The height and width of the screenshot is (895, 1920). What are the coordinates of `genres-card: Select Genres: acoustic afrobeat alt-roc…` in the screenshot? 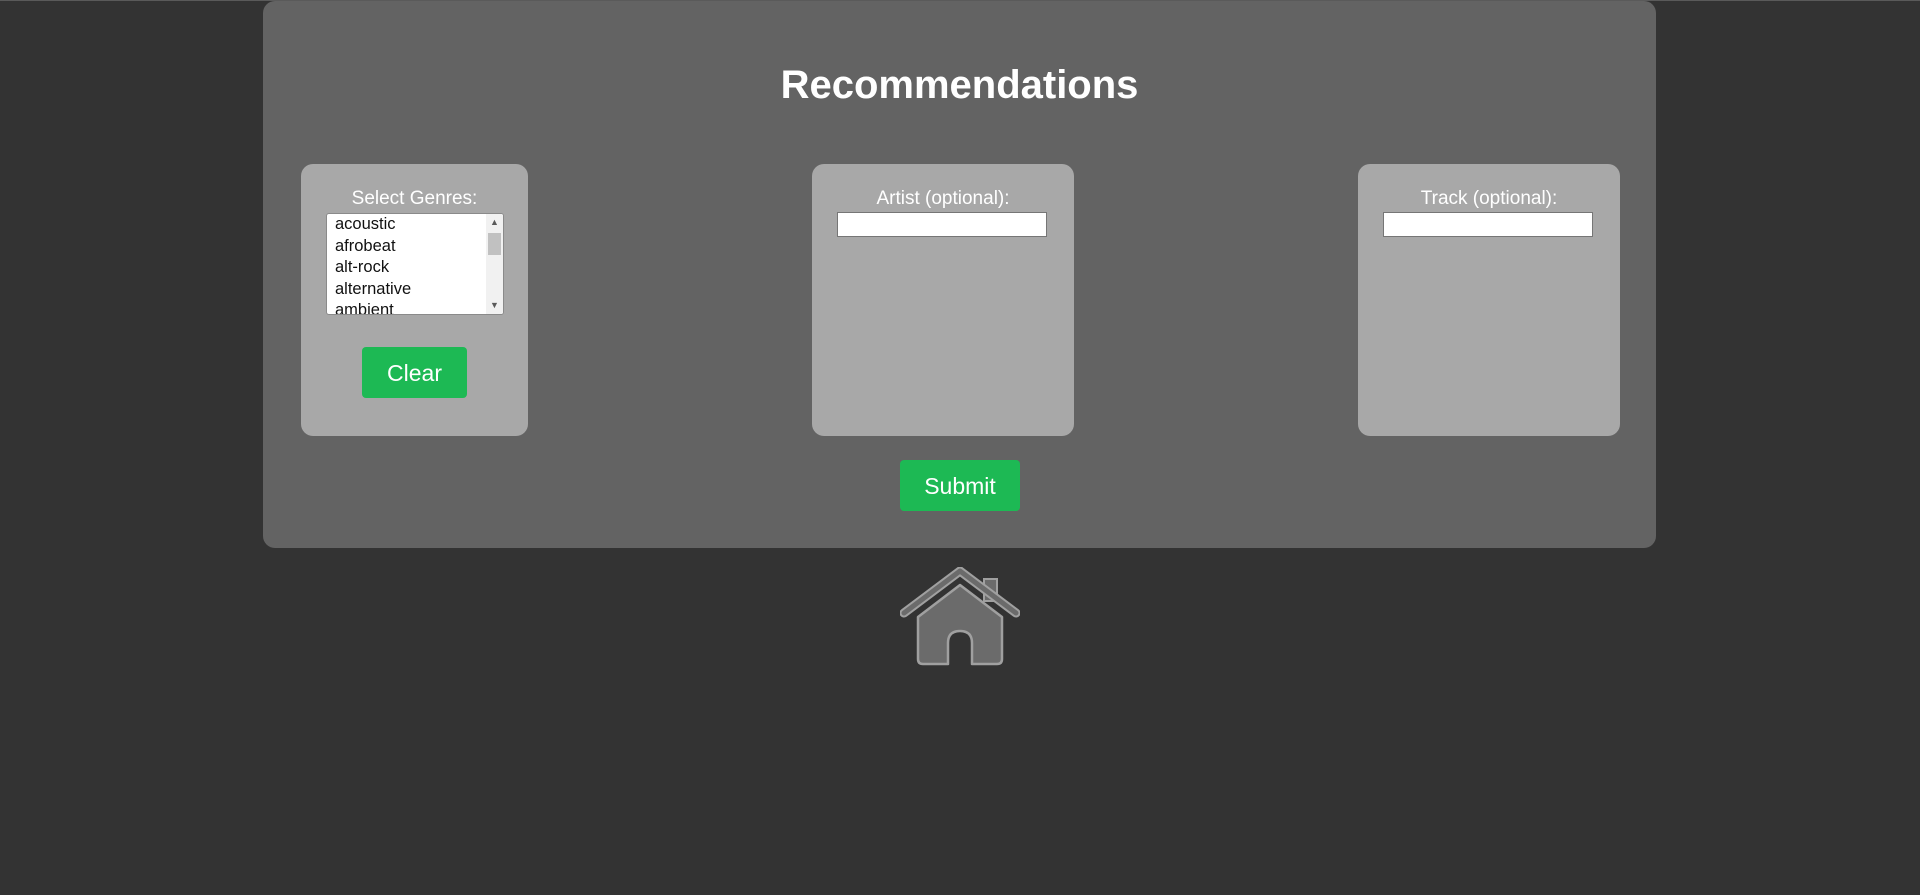 It's located at (414, 300).